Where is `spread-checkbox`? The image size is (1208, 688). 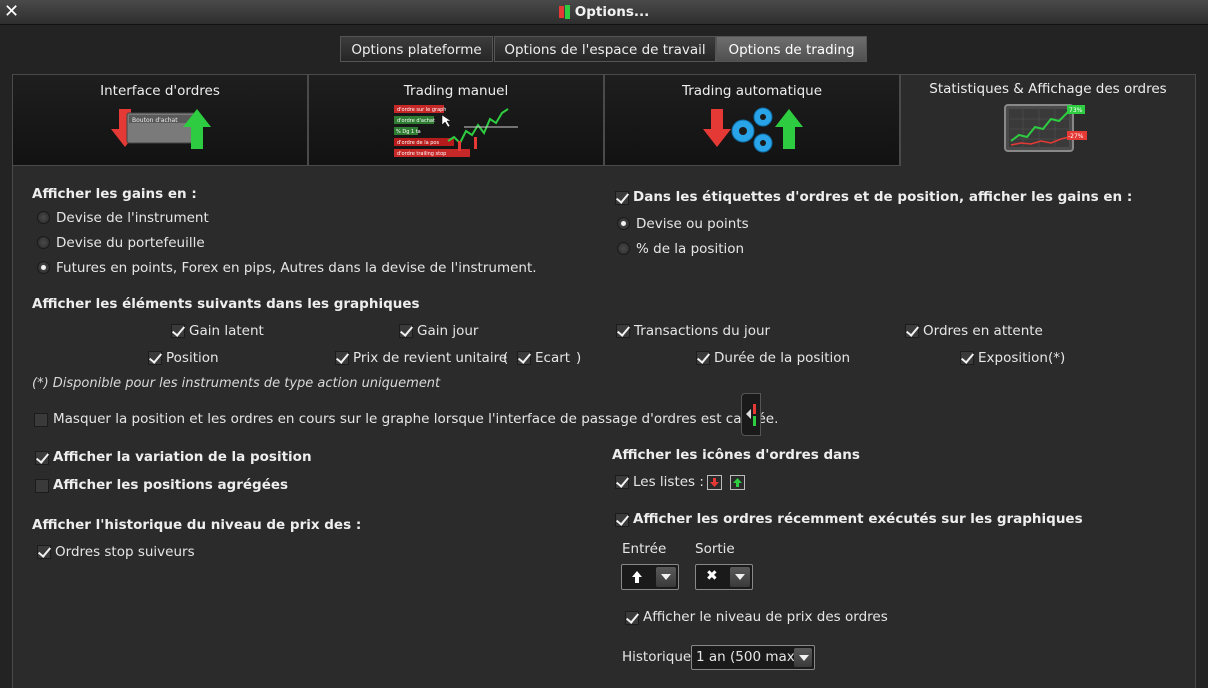 spread-checkbox is located at coordinates (524, 358).